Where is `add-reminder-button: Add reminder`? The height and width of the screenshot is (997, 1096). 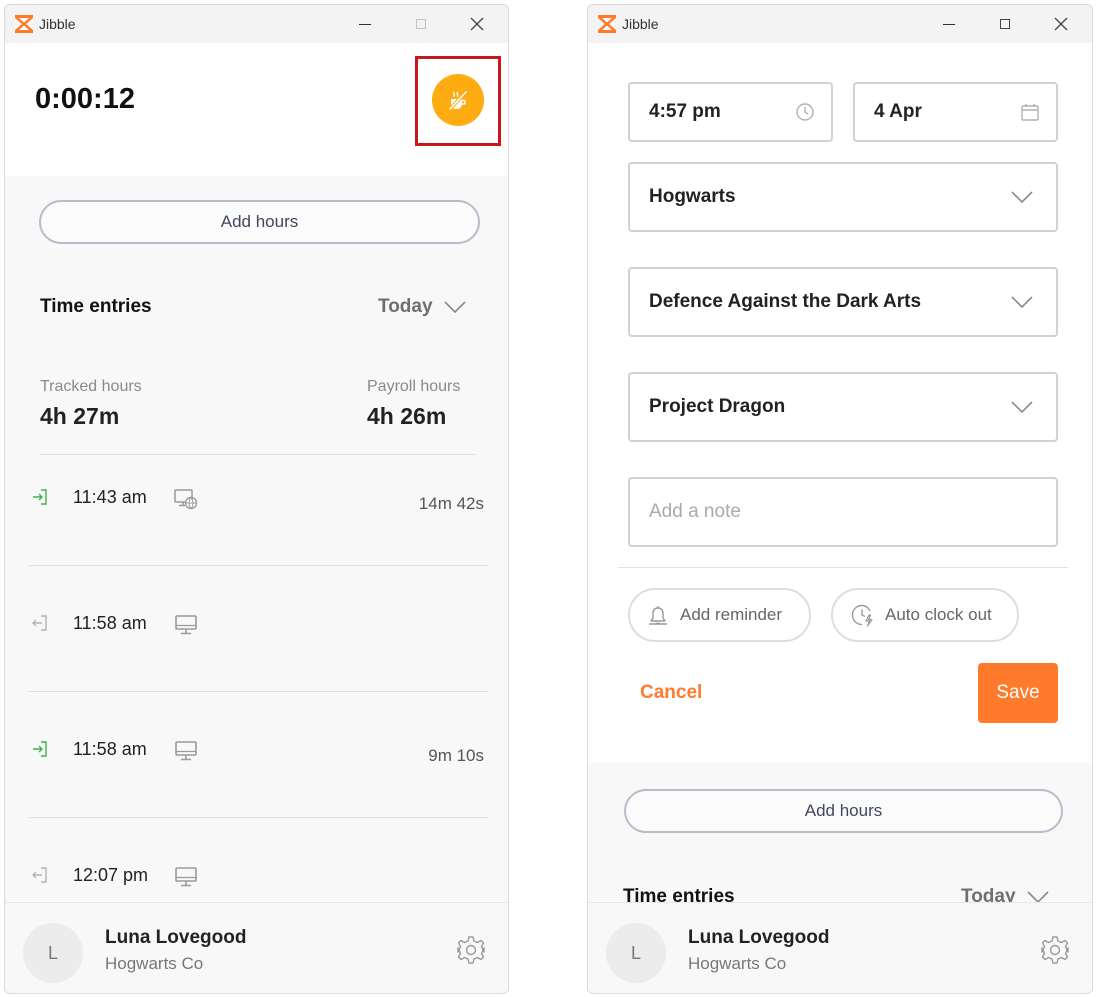
add-reminder-button: Add reminder is located at coordinates (719, 615).